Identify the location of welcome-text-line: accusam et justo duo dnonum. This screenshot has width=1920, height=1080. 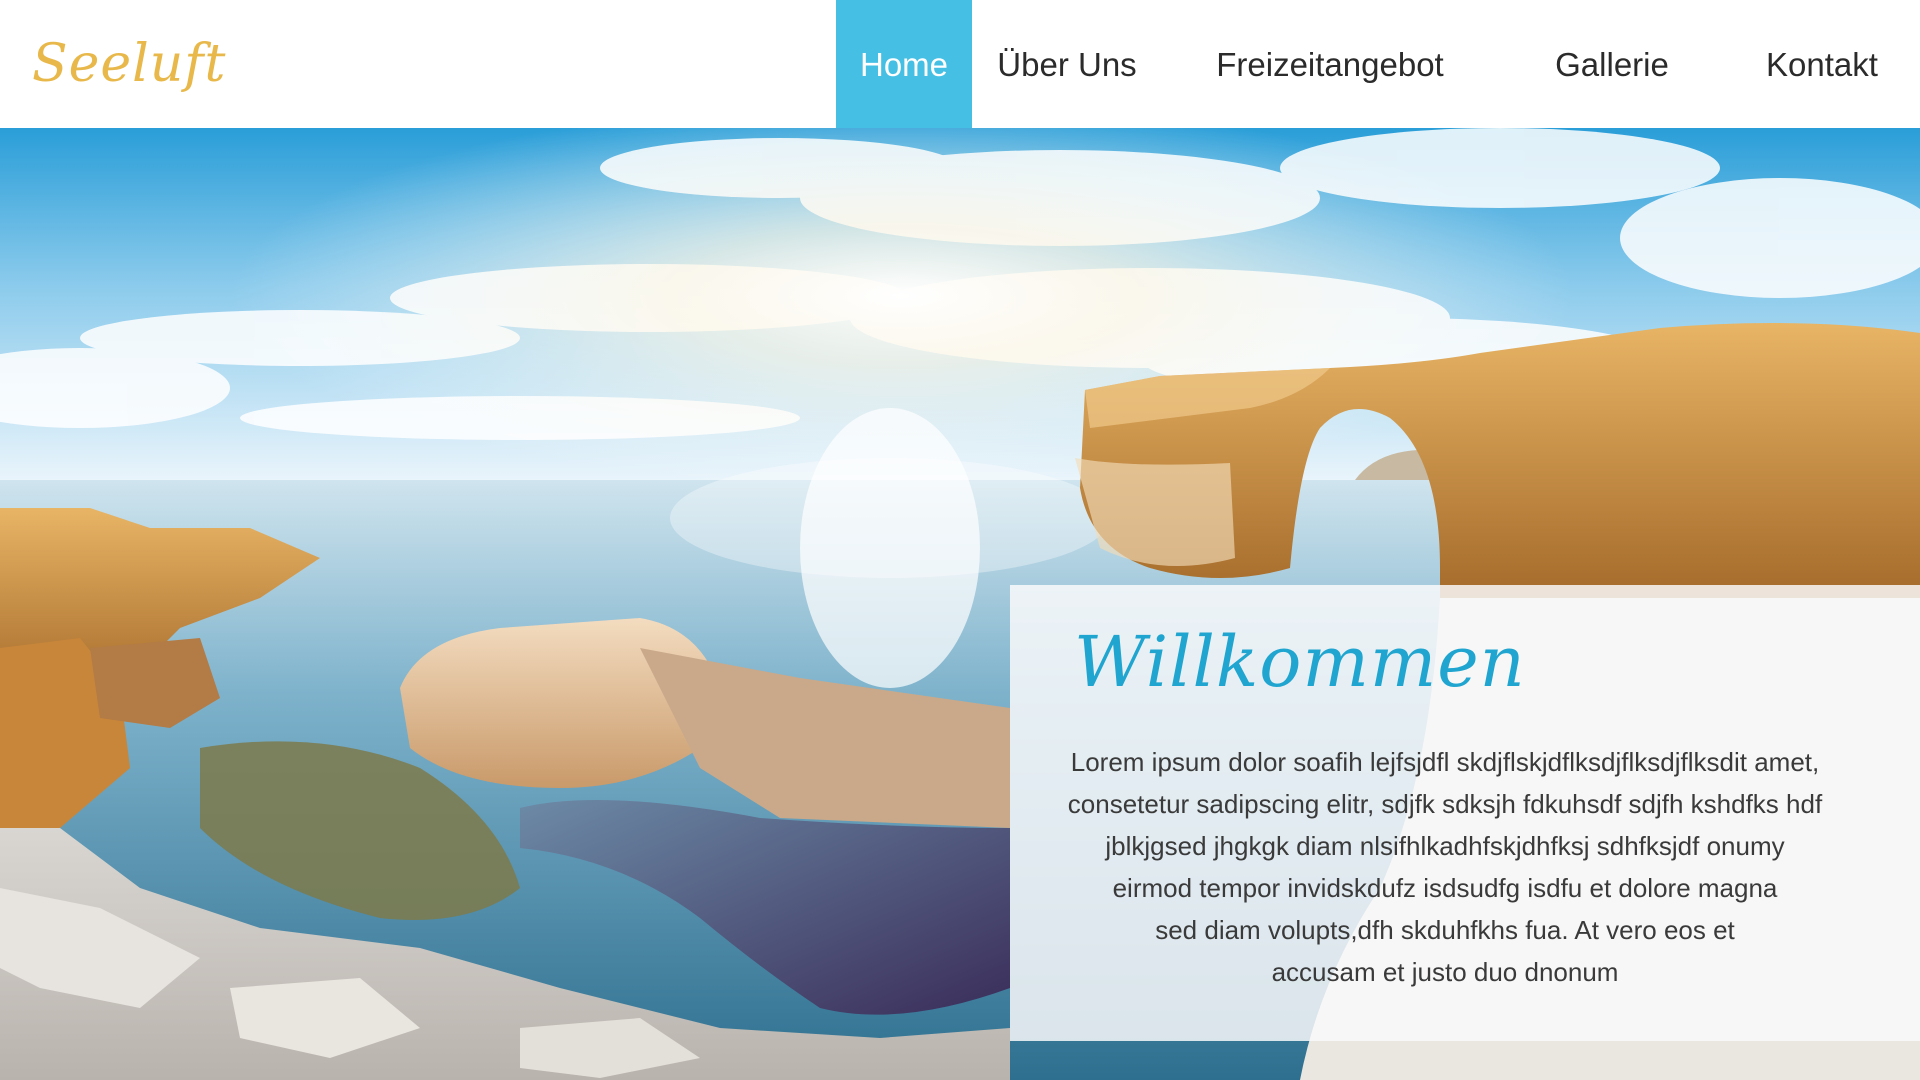
(1445, 972).